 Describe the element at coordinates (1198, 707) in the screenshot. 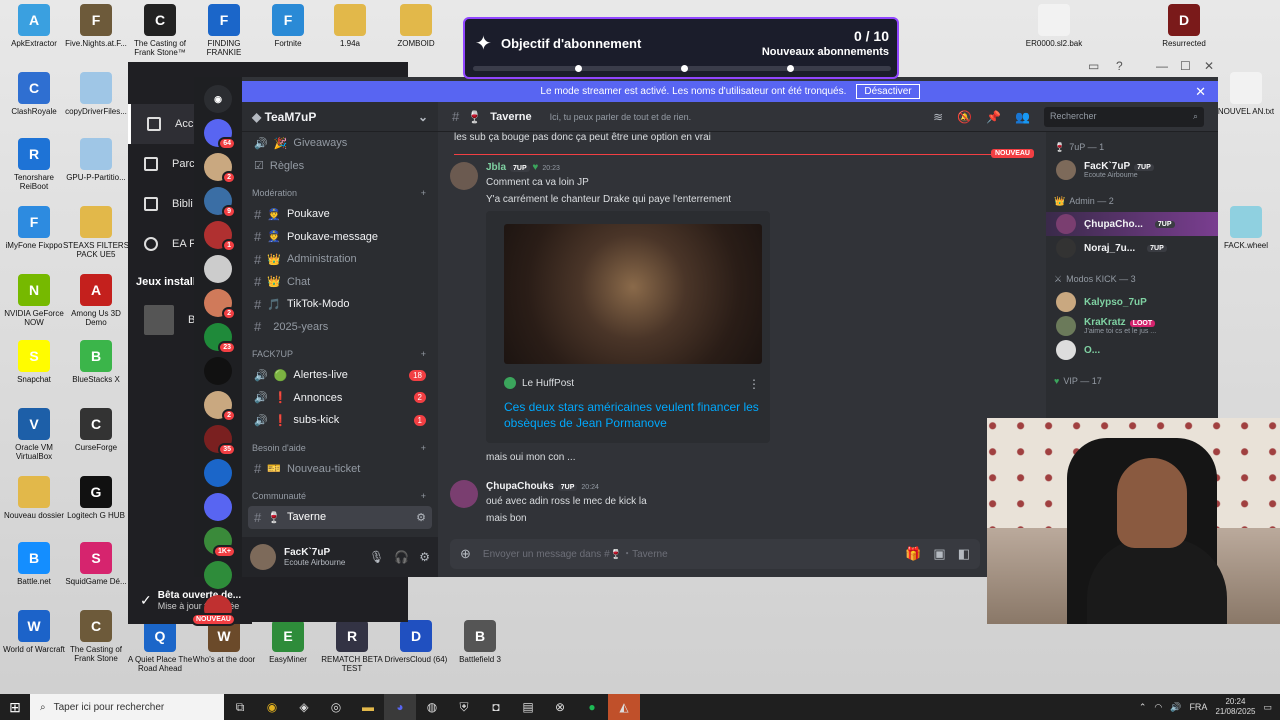

I see `language-indicator: FRA` at that location.